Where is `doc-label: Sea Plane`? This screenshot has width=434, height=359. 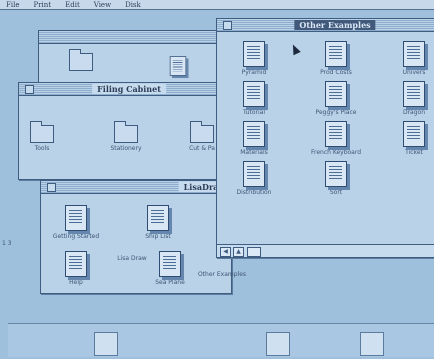 doc-label: Sea Plane is located at coordinates (170, 282).